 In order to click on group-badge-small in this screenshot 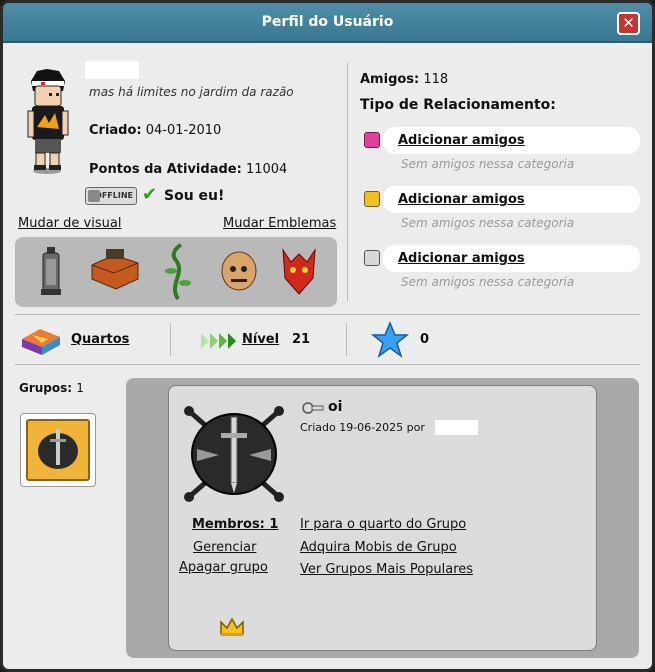, I will do `click(58, 450)`.